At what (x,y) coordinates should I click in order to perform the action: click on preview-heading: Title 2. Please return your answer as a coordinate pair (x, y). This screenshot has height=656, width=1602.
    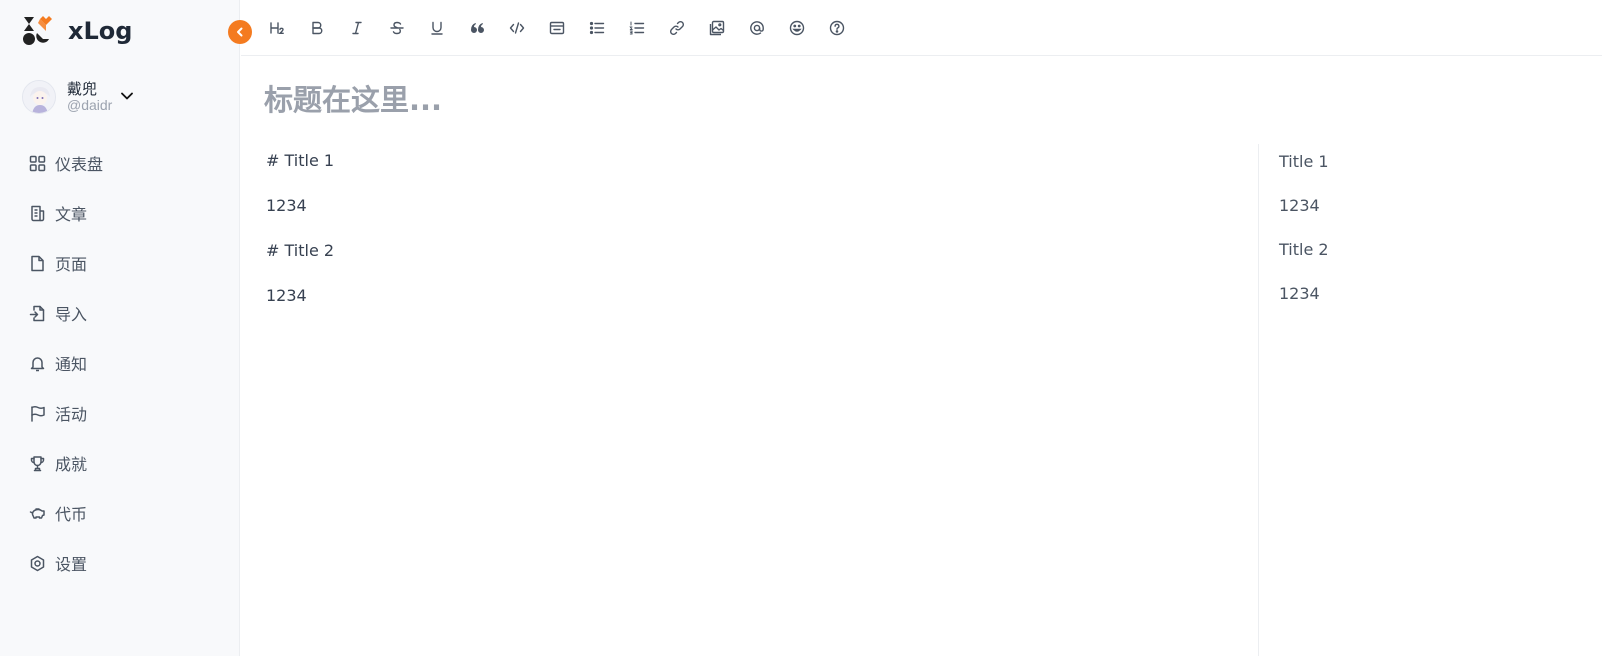
    Looking at the image, I should click on (1304, 249).